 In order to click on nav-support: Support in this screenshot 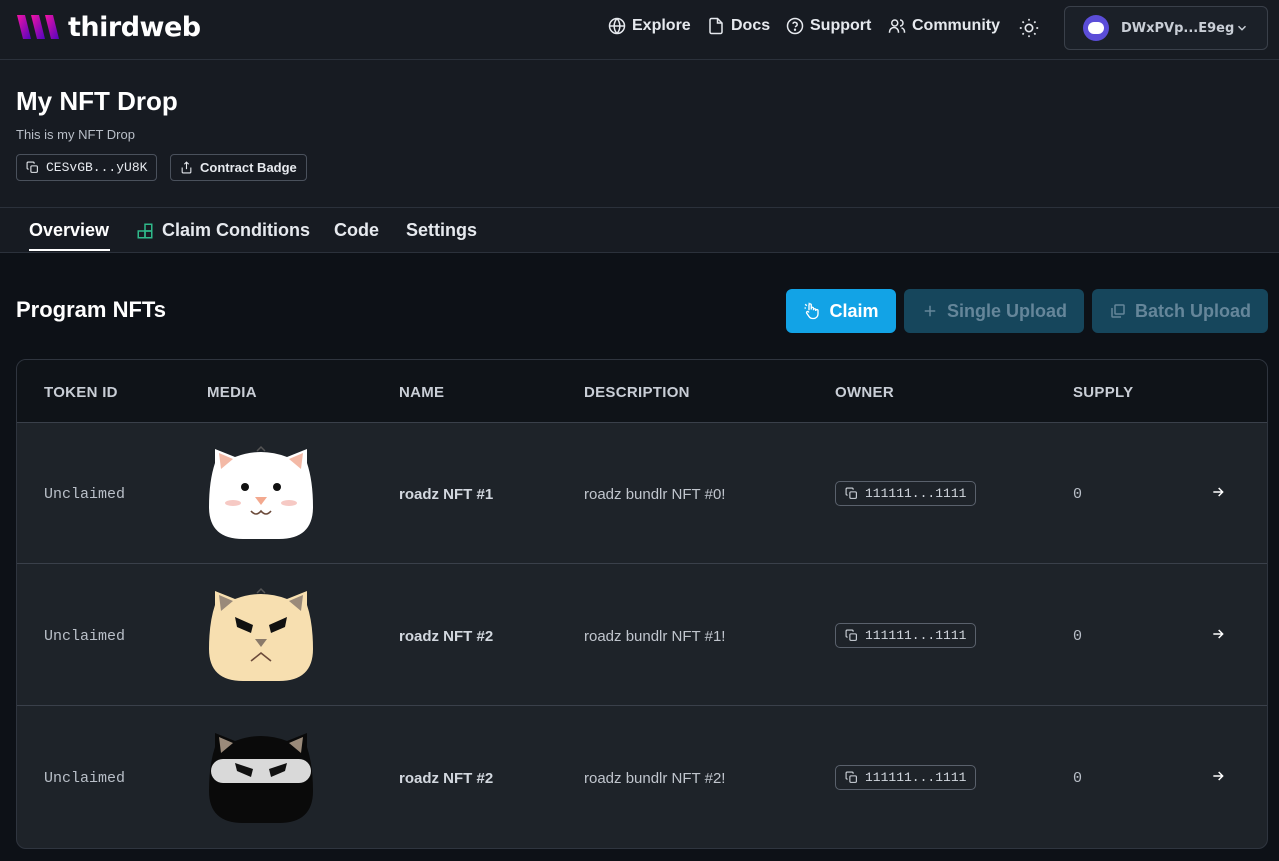, I will do `click(828, 26)`.